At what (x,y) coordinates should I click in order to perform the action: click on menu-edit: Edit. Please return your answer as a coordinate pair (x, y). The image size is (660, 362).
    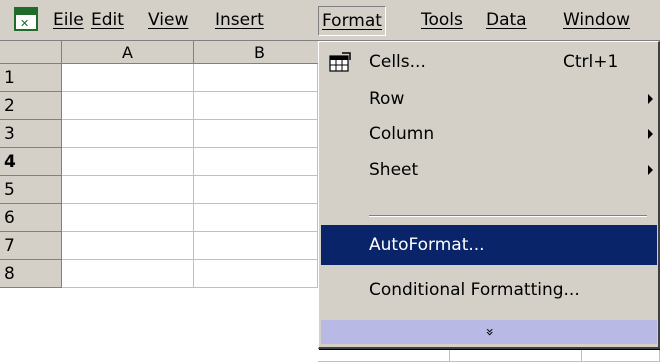
    Looking at the image, I should click on (107, 20).